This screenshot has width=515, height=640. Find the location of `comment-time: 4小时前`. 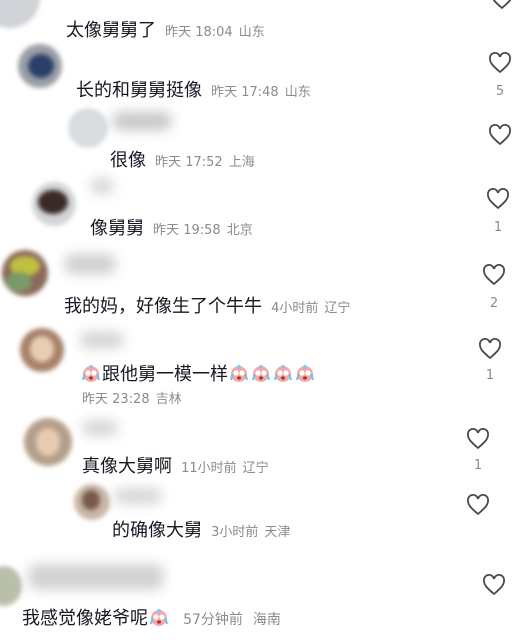

comment-time: 4小时前 is located at coordinates (295, 308).